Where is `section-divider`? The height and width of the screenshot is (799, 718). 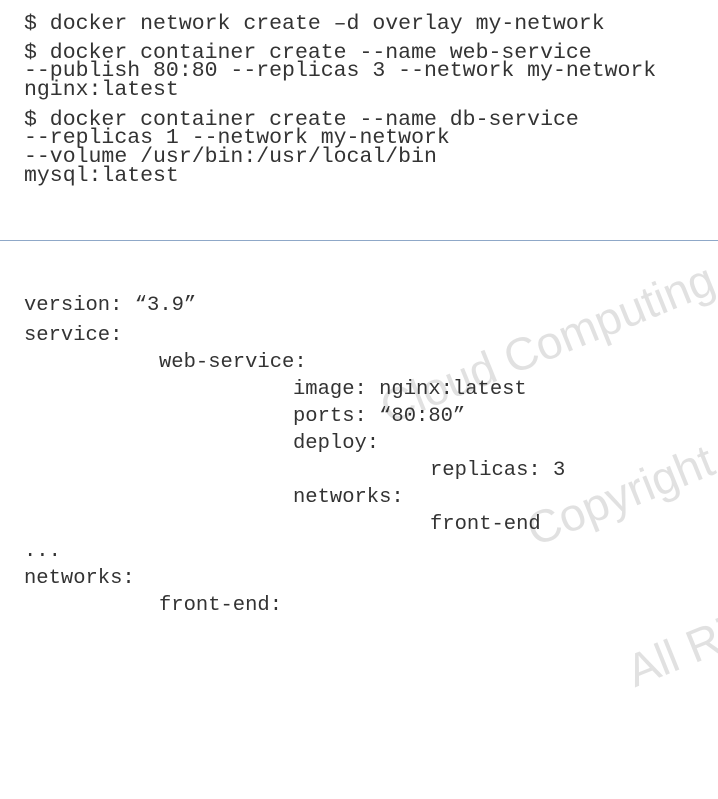
section-divider is located at coordinates (359, 240).